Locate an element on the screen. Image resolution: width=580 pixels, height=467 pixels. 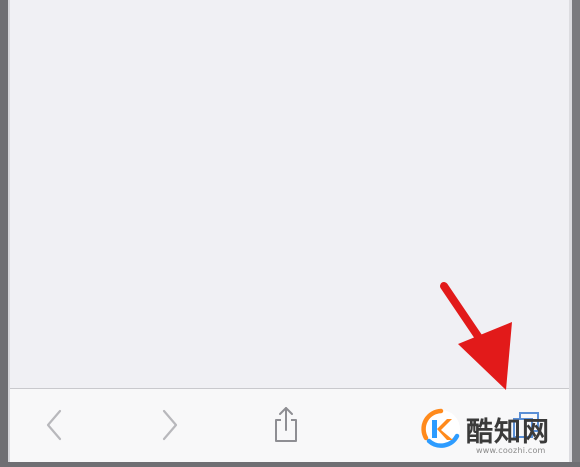
back-button is located at coordinates (54, 425).